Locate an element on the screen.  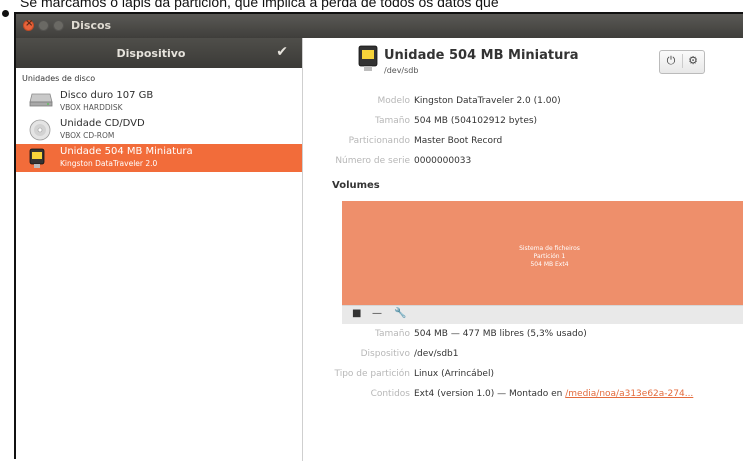
sidebar-header-label: Dispositivo is located at coordinates (151, 53).